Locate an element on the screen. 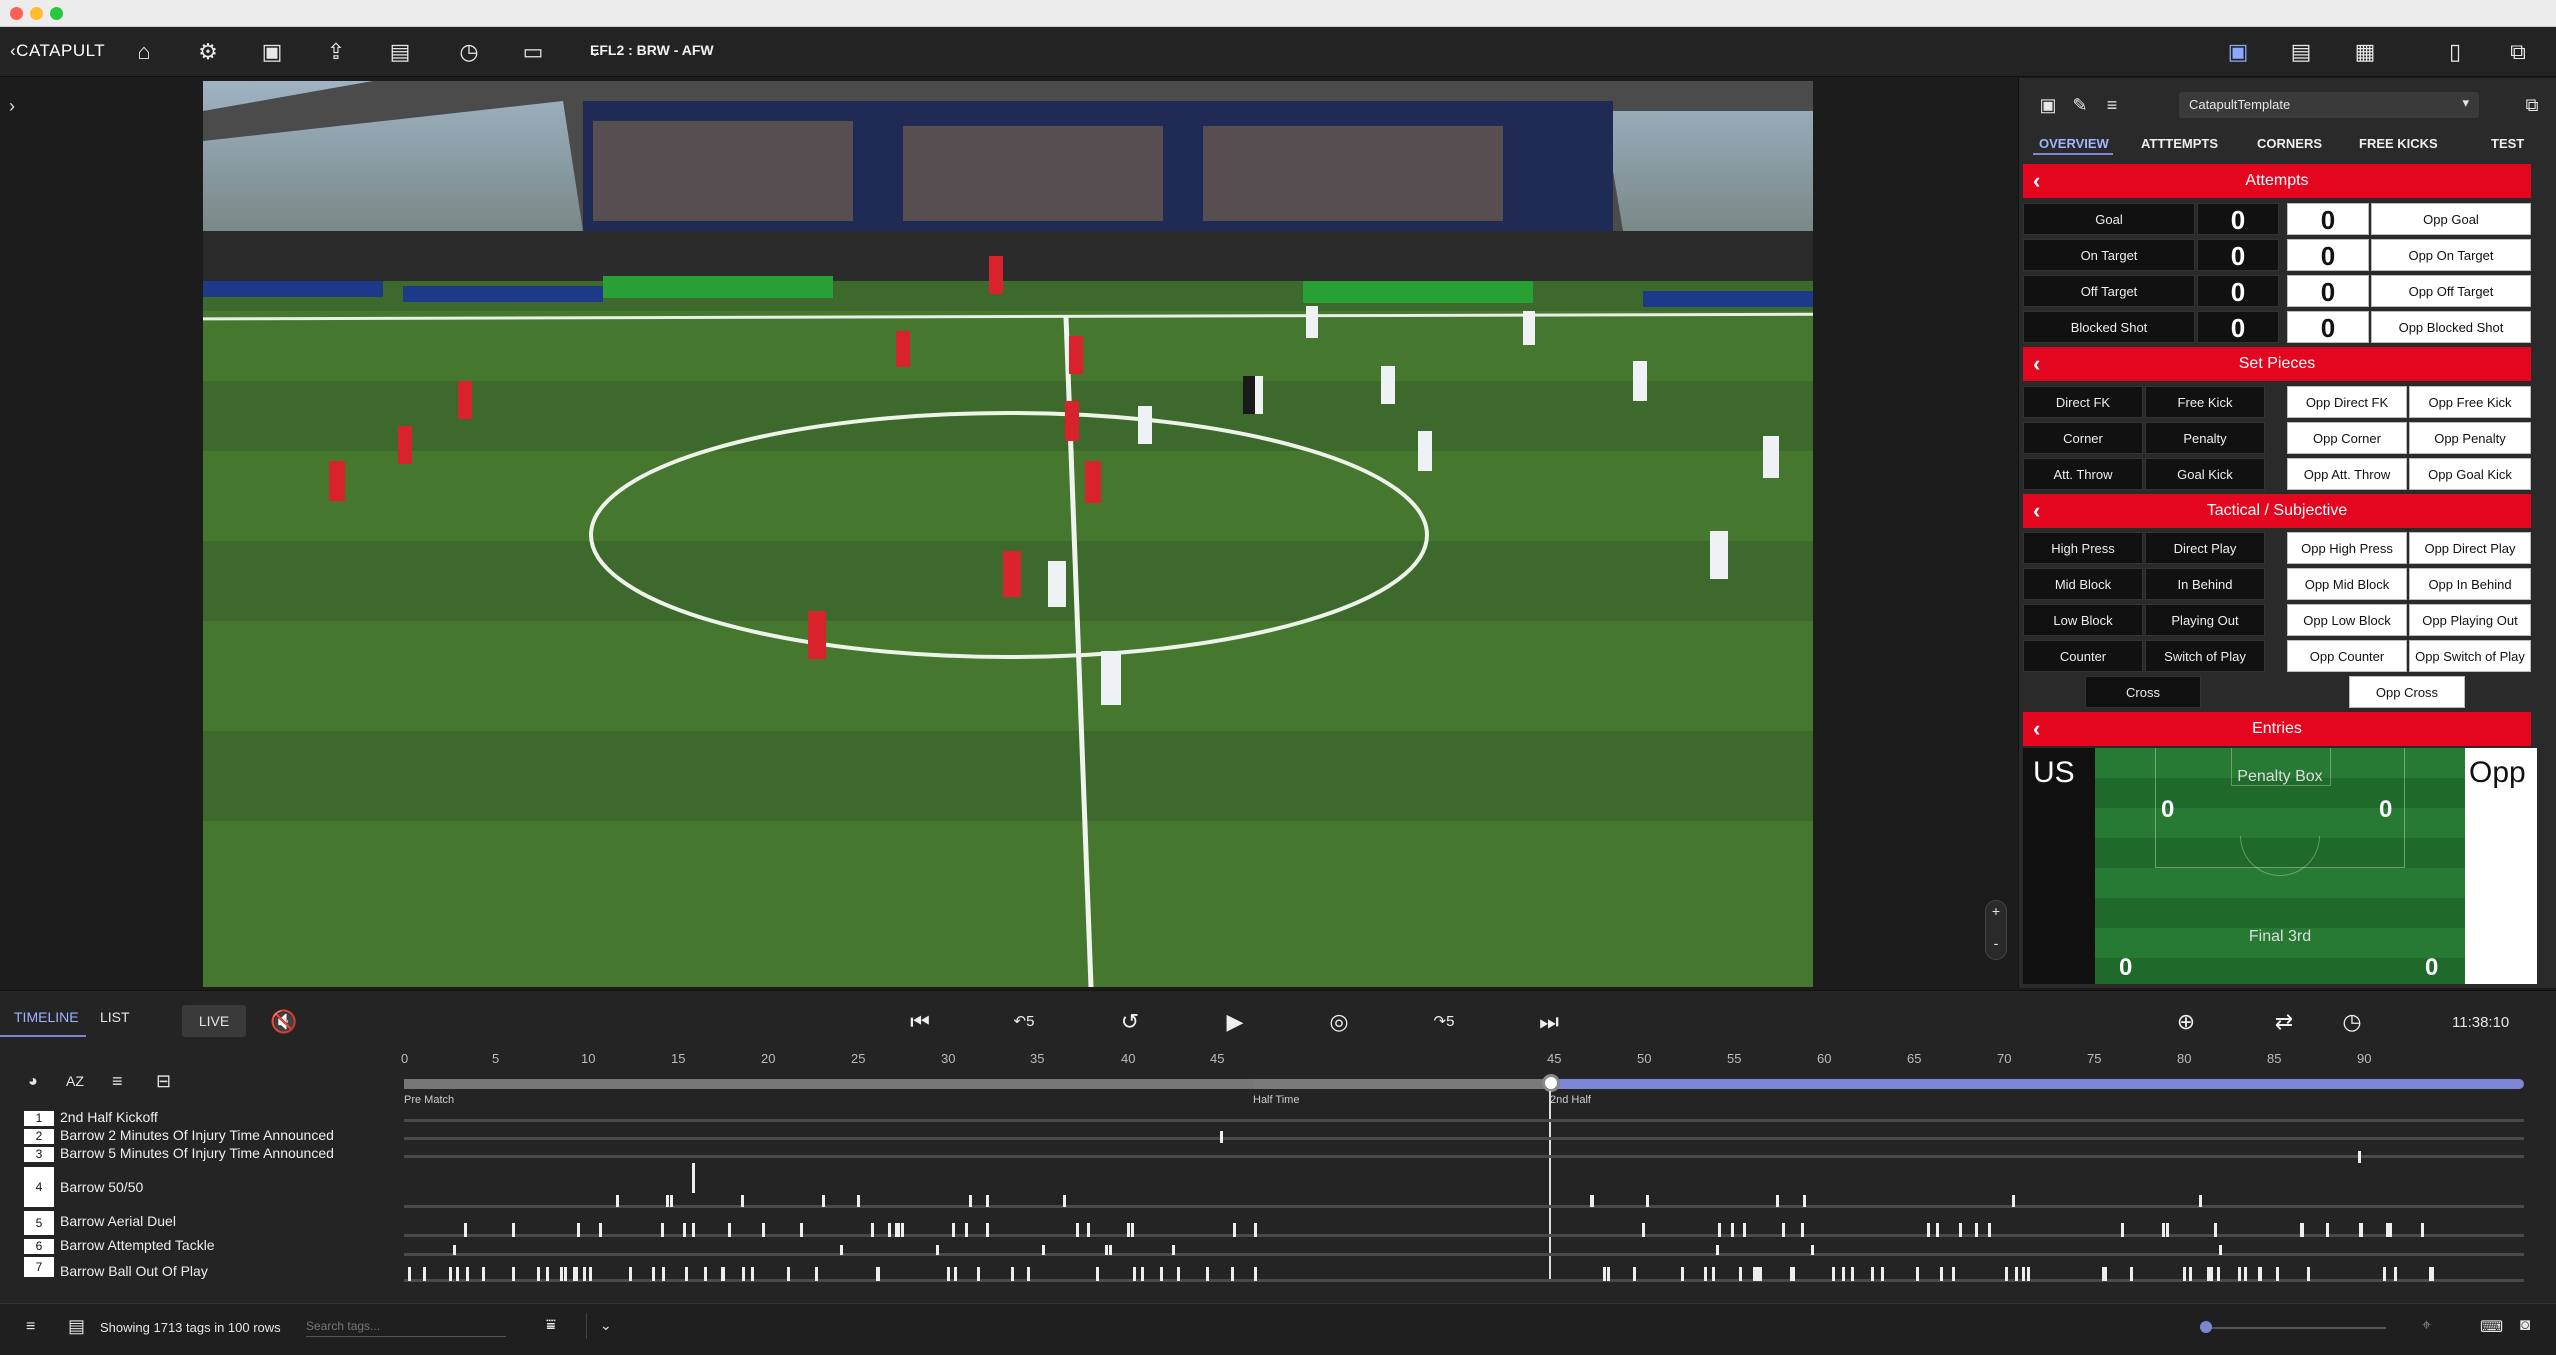 Image resolution: width=2556 pixels, height=1355 pixels. opp-goal-kick-button: Opp Goal Kick is located at coordinates (2470, 474).